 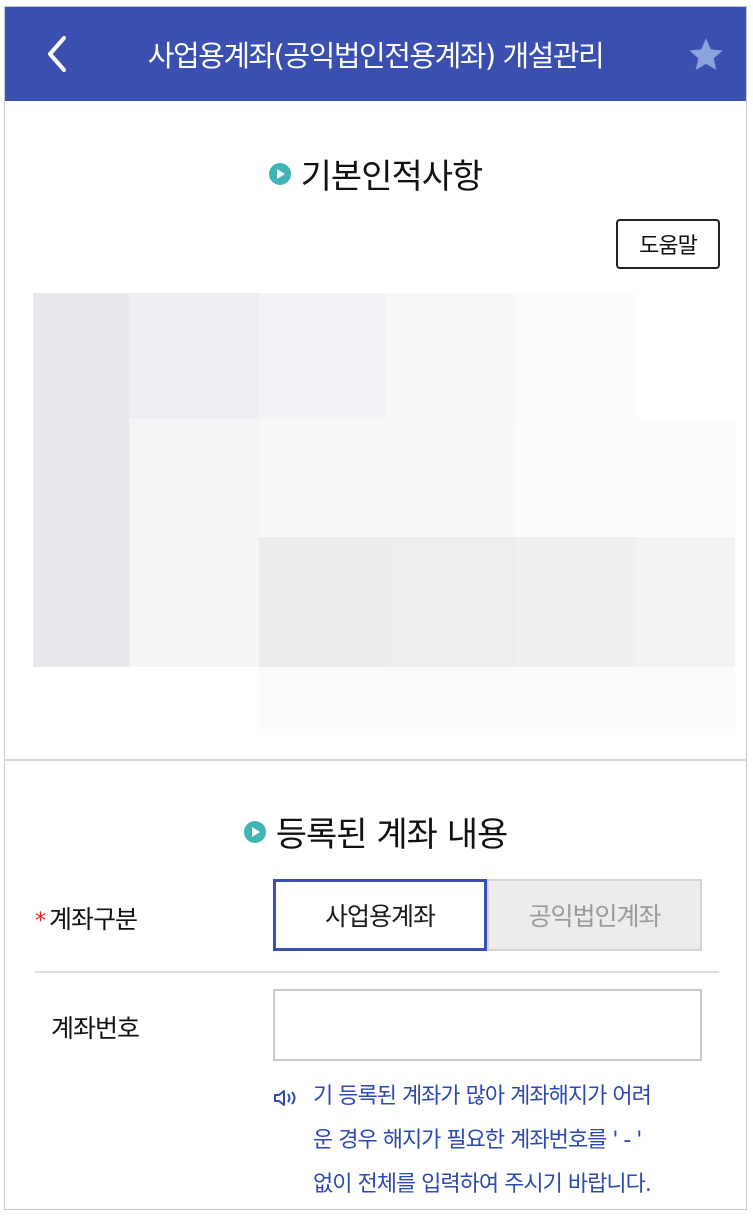 What do you see at coordinates (487, 1025) in the screenshot?
I see `account-number-input` at bounding box center [487, 1025].